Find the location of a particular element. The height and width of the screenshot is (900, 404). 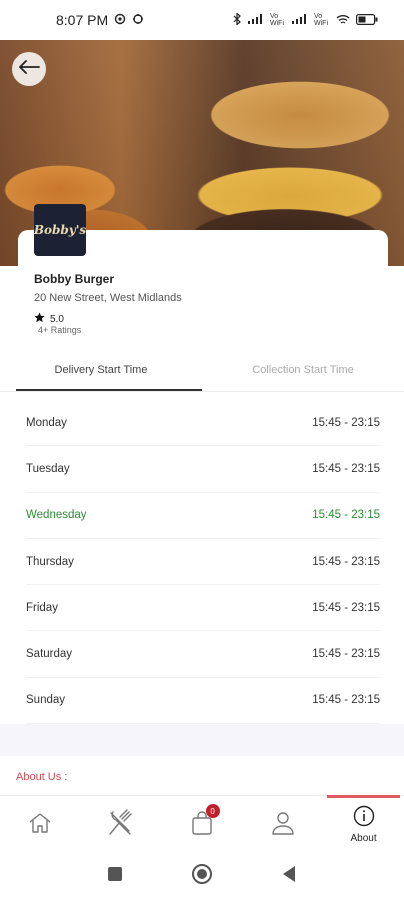

restaurant-logo: Bobby's is located at coordinates (60, 230).